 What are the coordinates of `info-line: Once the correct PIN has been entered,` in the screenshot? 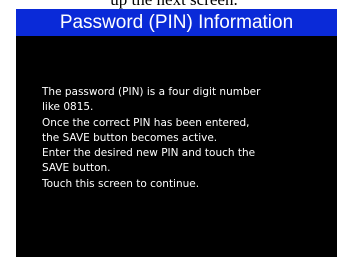 It's located at (146, 122).